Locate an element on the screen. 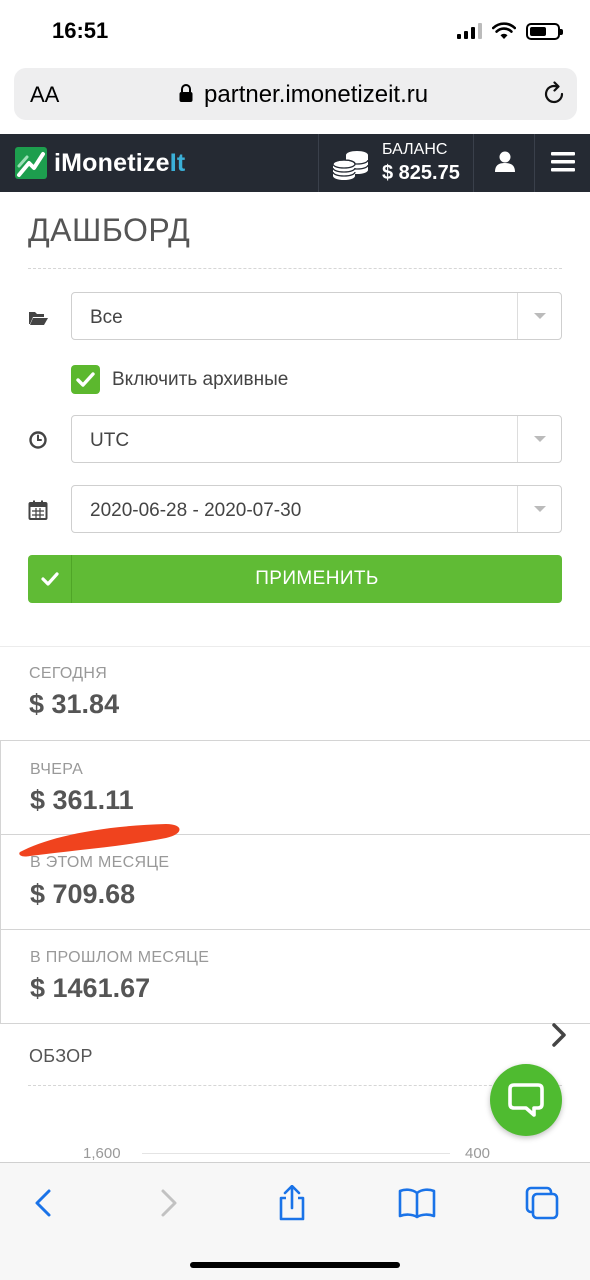 This screenshot has width=590, height=1280. tabs-icon is located at coordinates (542, 1203).